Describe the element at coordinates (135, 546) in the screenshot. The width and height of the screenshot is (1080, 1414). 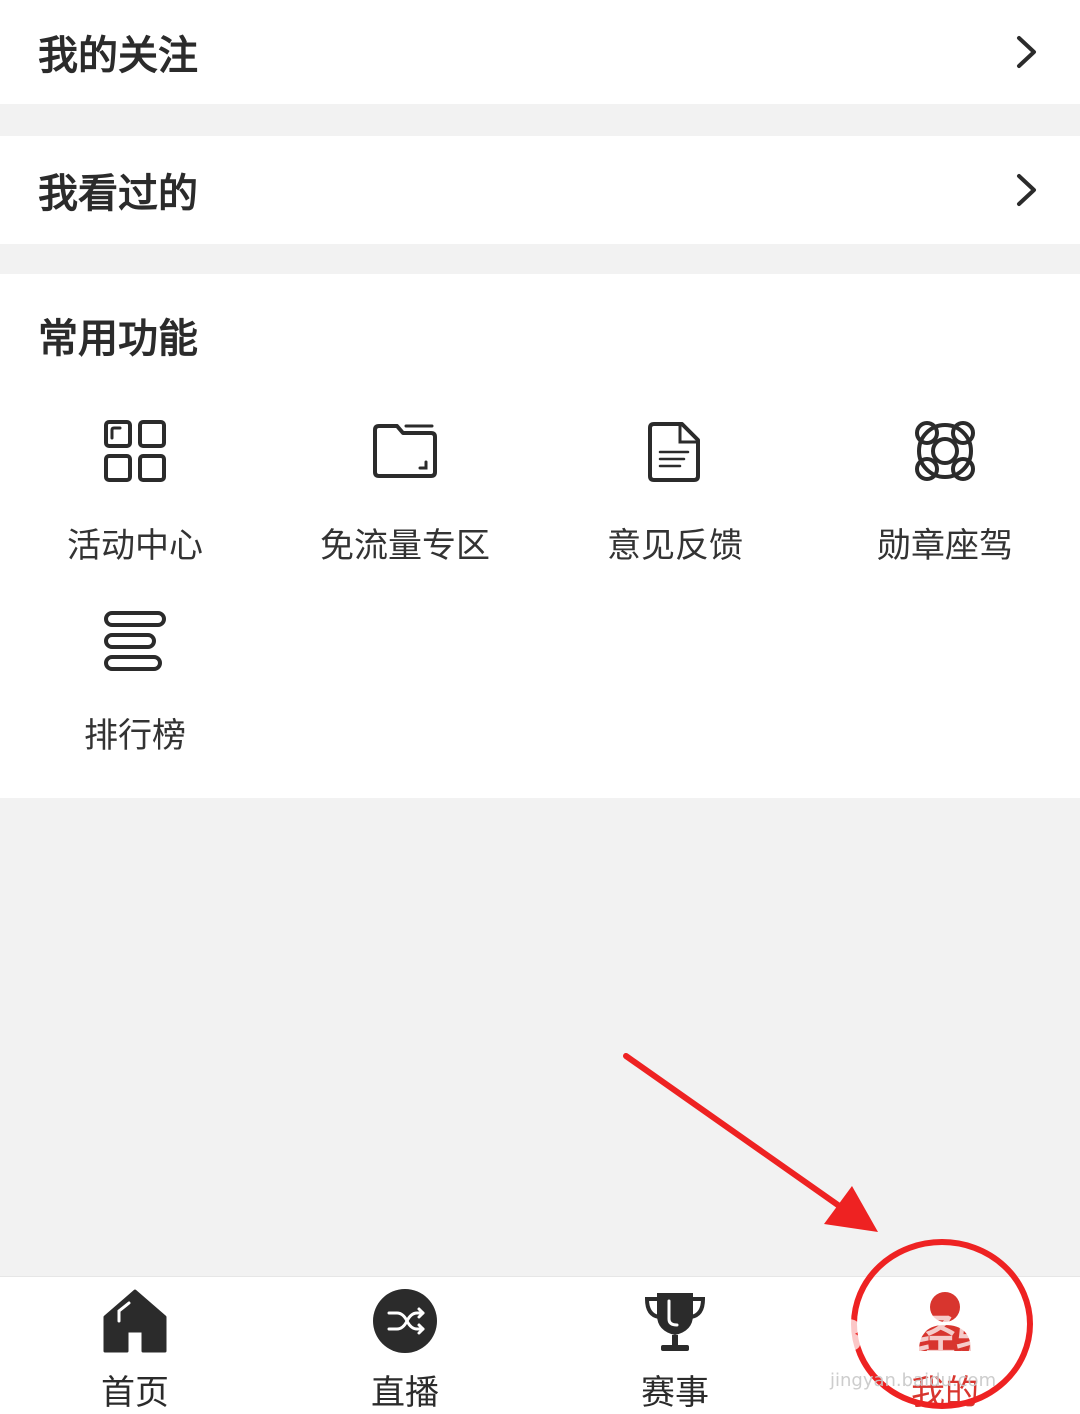
I see `func-activity-center-label: 活动中心` at that location.